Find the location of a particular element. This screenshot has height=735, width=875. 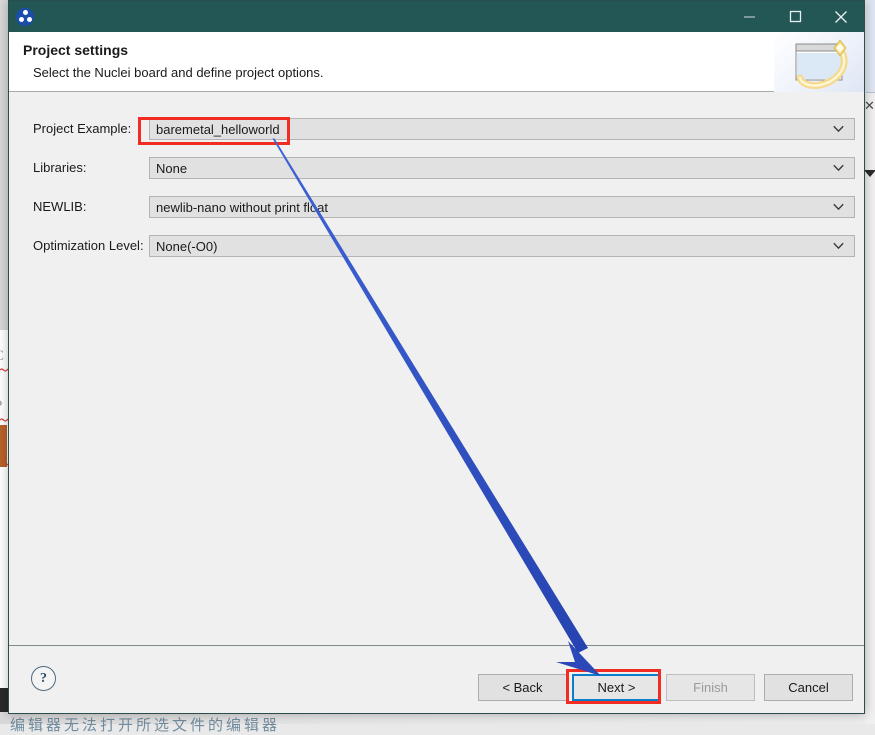

close-button is located at coordinates (841, 16).